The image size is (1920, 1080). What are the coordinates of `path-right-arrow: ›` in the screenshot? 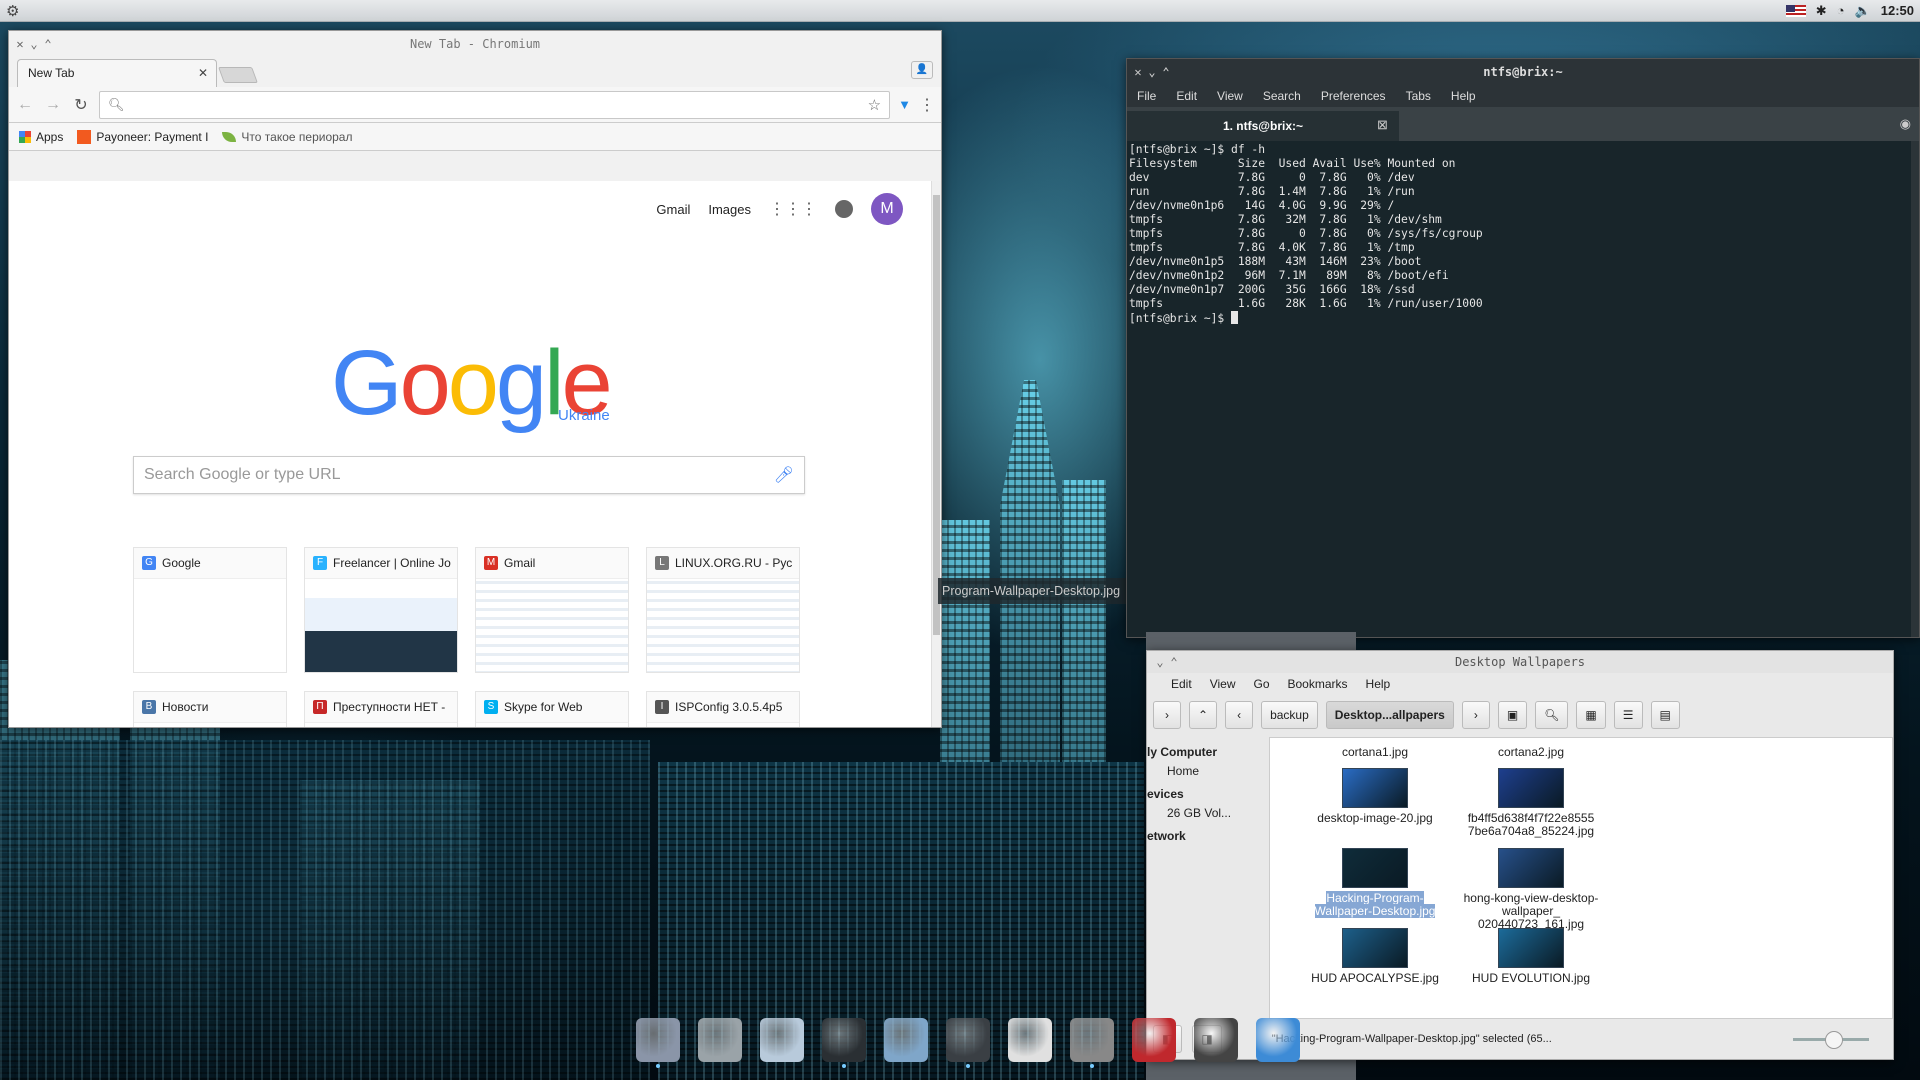 It's located at (1475, 715).